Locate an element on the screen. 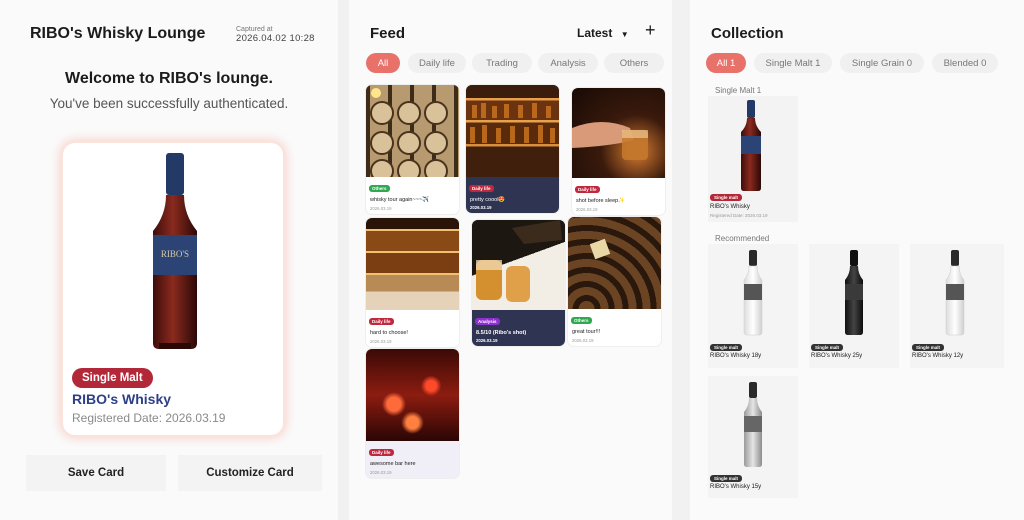 This screenshot has height=520, width=1024. whisky-name: RIBO's Whisky is located at coordinates (122, 399).